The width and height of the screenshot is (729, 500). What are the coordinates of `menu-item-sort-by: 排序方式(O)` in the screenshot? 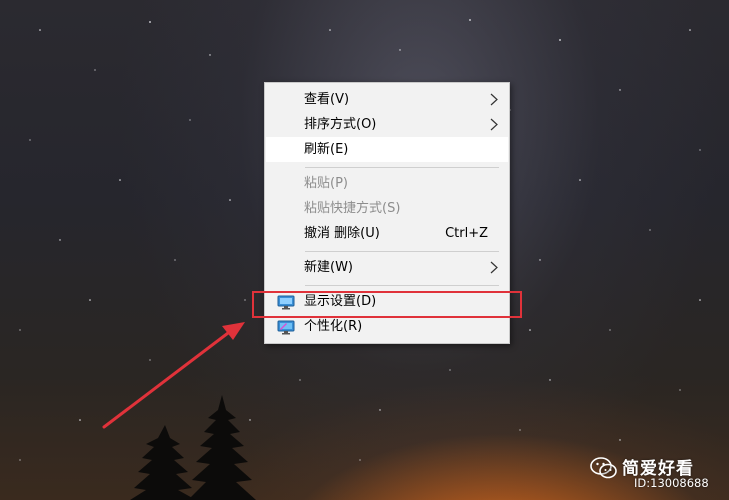 It's located at (387, 124).